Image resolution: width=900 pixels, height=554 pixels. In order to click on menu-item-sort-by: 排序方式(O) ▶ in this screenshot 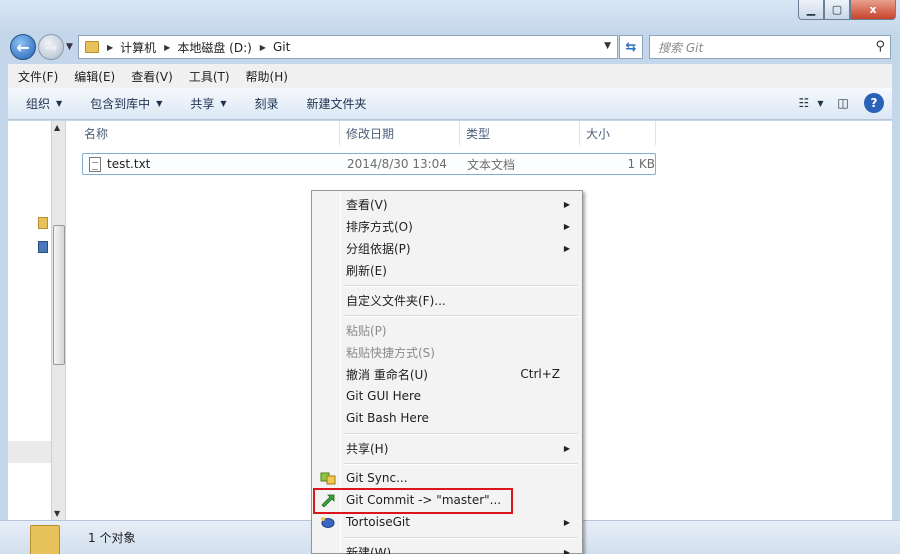, I will do `click(447, 226)`.